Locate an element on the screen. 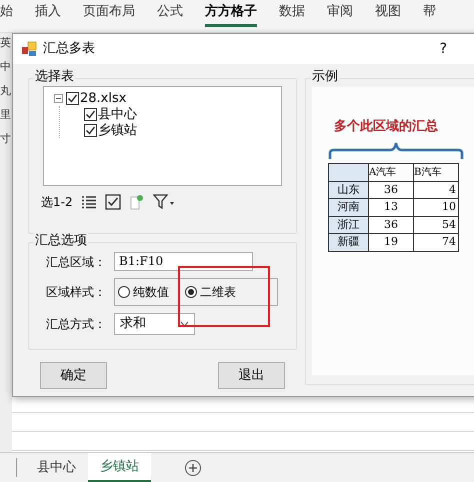 This screenshot has width=474, height=482. ribbon-tab: 数据 is located at coordinates (292, 15).